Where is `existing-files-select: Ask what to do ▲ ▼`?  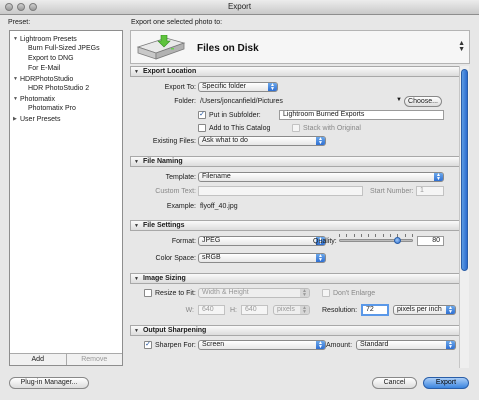 existing-files-select: Ask what to do ▲ ▼ is located at coordinates (262, 141).